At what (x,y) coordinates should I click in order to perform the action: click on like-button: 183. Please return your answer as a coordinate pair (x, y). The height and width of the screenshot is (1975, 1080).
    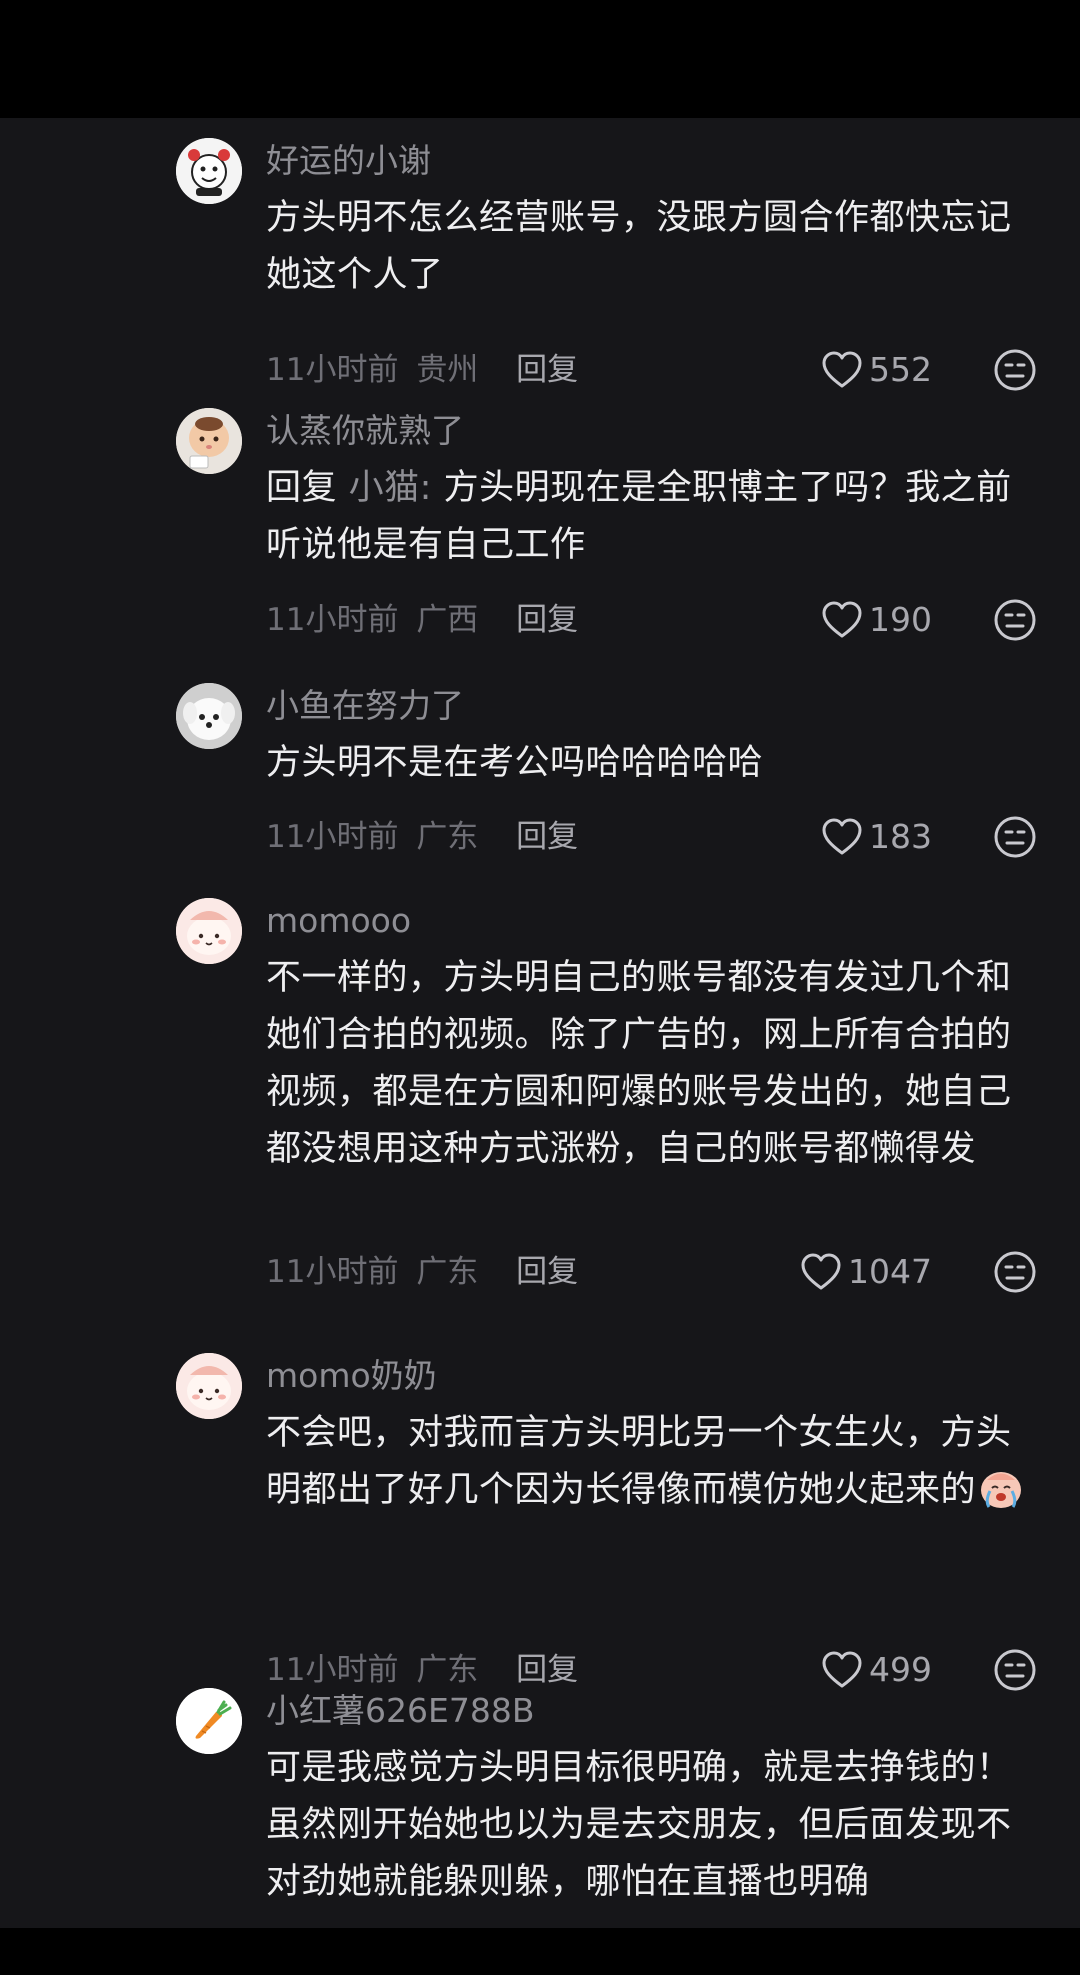
    Looking at the image, I should click on (876, 837).